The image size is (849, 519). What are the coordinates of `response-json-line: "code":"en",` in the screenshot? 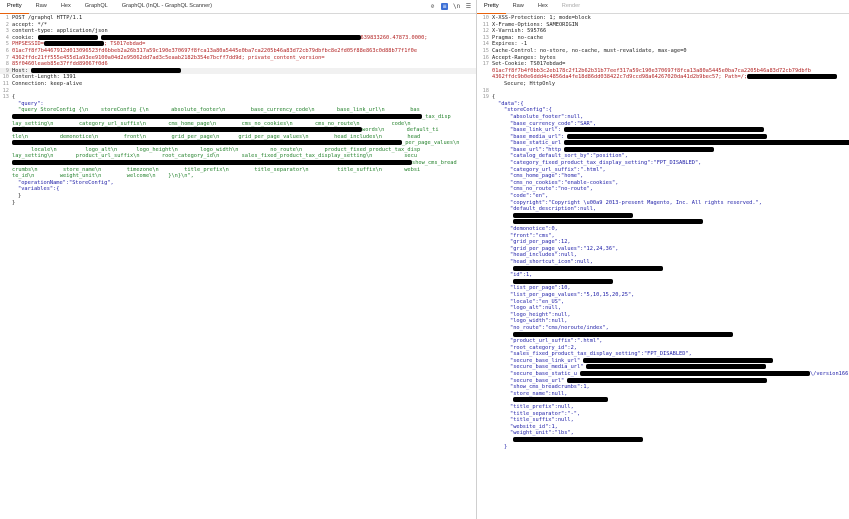 It's located at (529, 196).